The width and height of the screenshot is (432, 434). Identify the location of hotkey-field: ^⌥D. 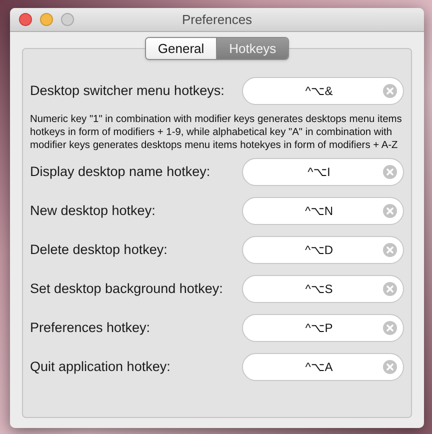
(323, 250).